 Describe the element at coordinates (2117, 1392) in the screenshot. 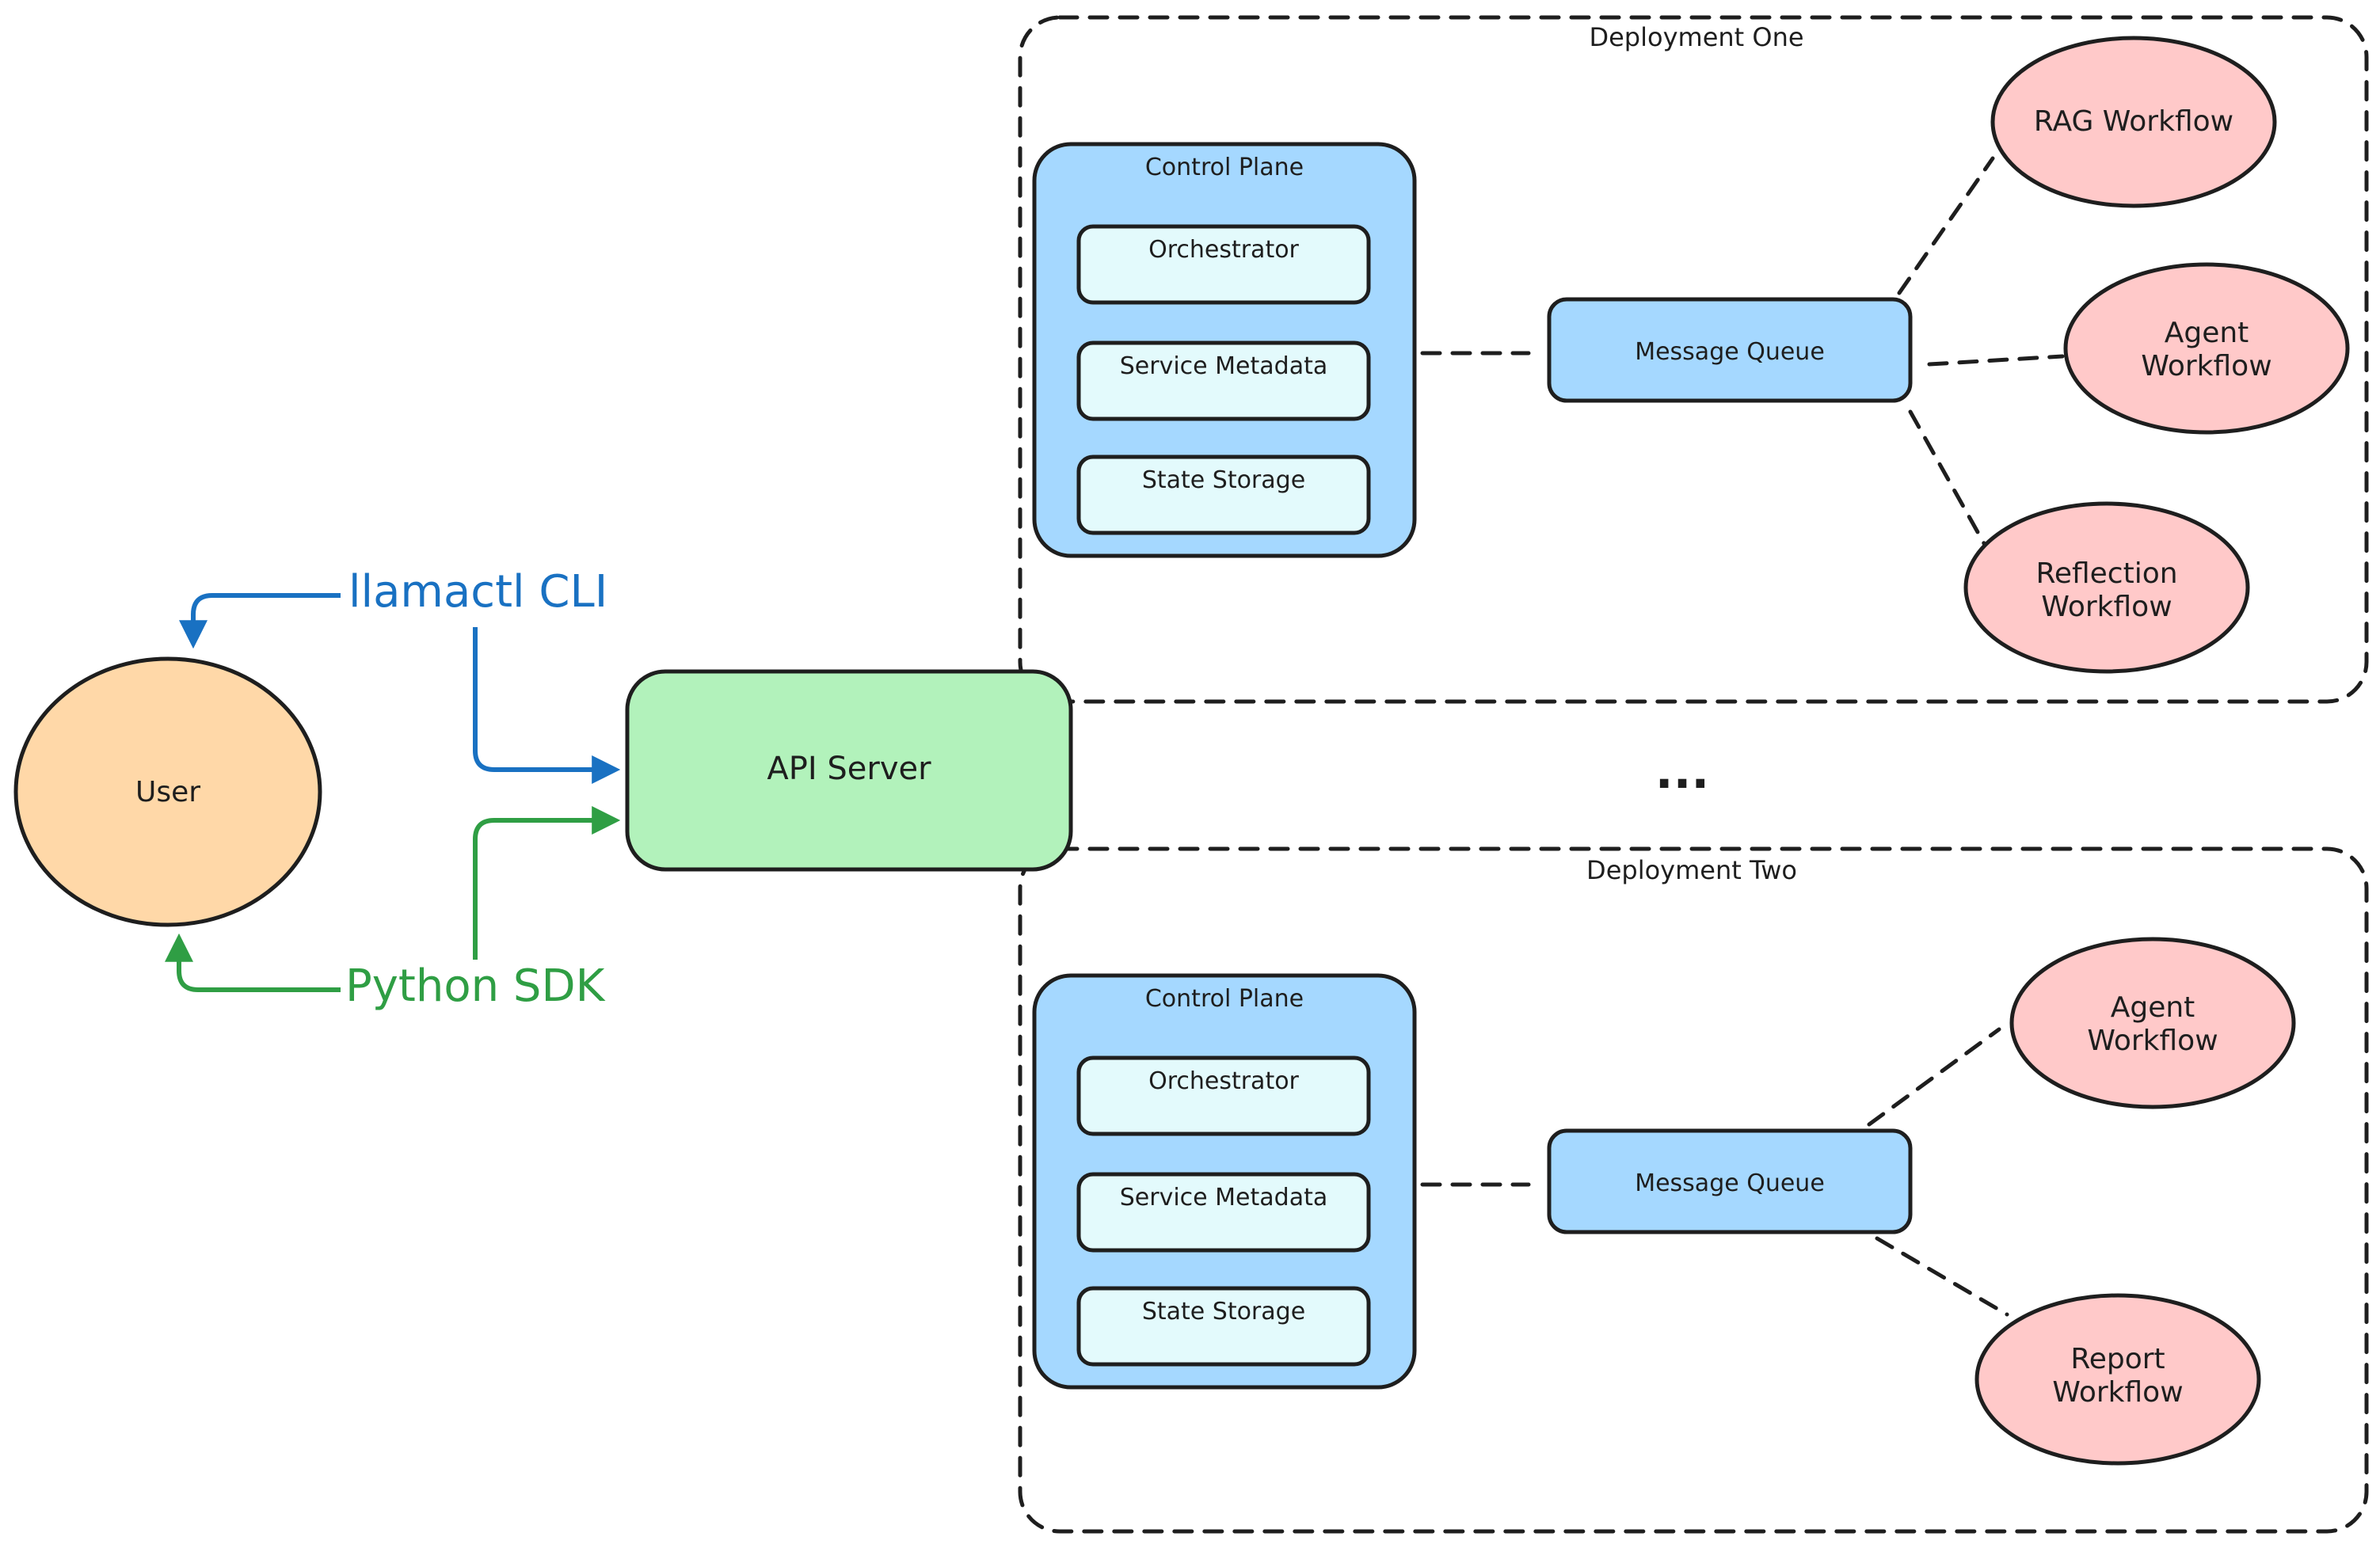

I see `report-workflow-line2: Workflow` at that location.